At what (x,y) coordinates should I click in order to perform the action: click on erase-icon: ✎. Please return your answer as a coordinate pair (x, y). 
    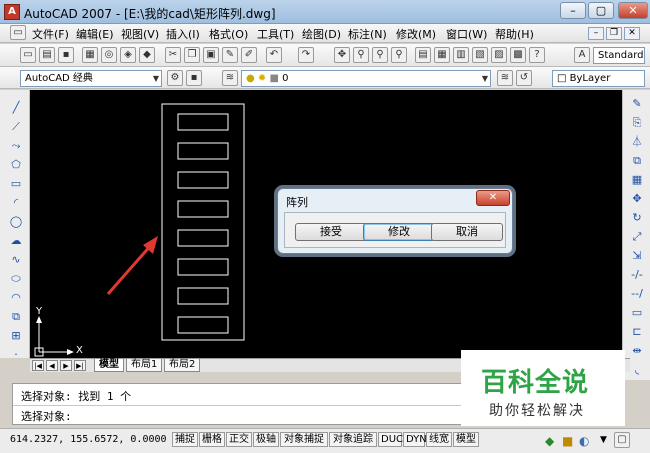
    Looking at the image, I should click on (637, 104).